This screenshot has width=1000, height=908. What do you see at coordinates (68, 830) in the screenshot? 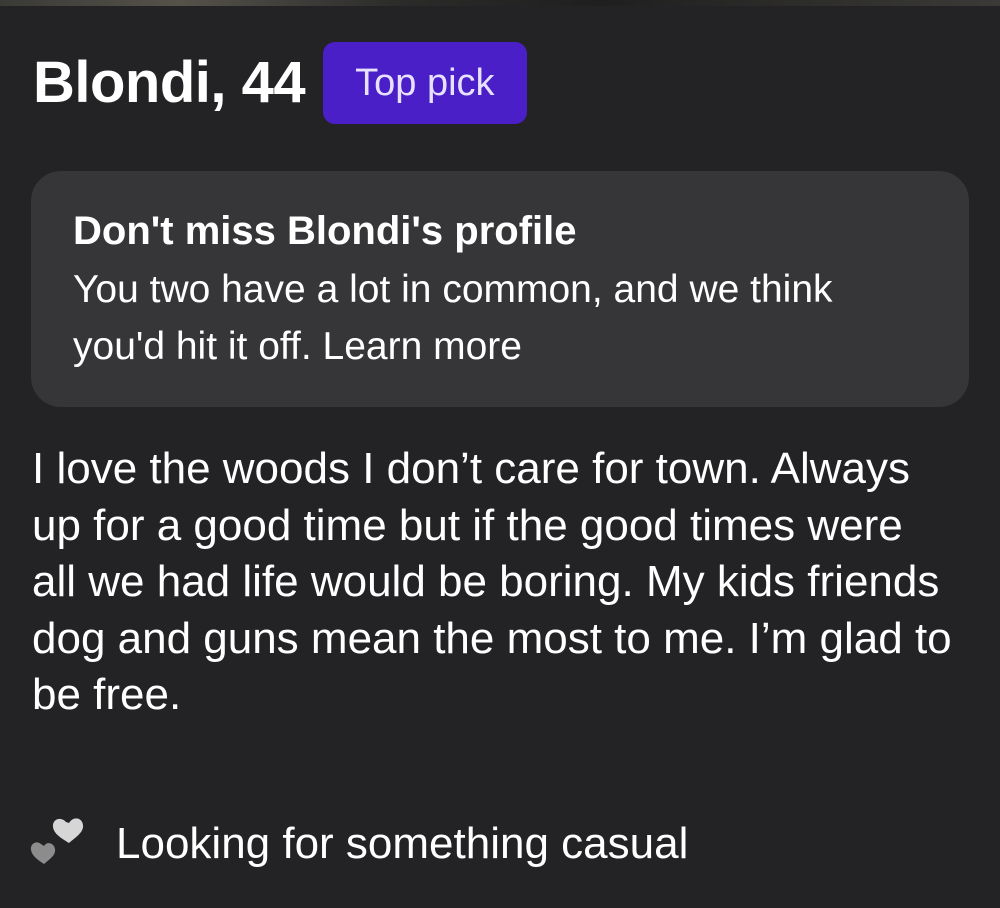
I see `heart-back` at bounding box center [68, 830].